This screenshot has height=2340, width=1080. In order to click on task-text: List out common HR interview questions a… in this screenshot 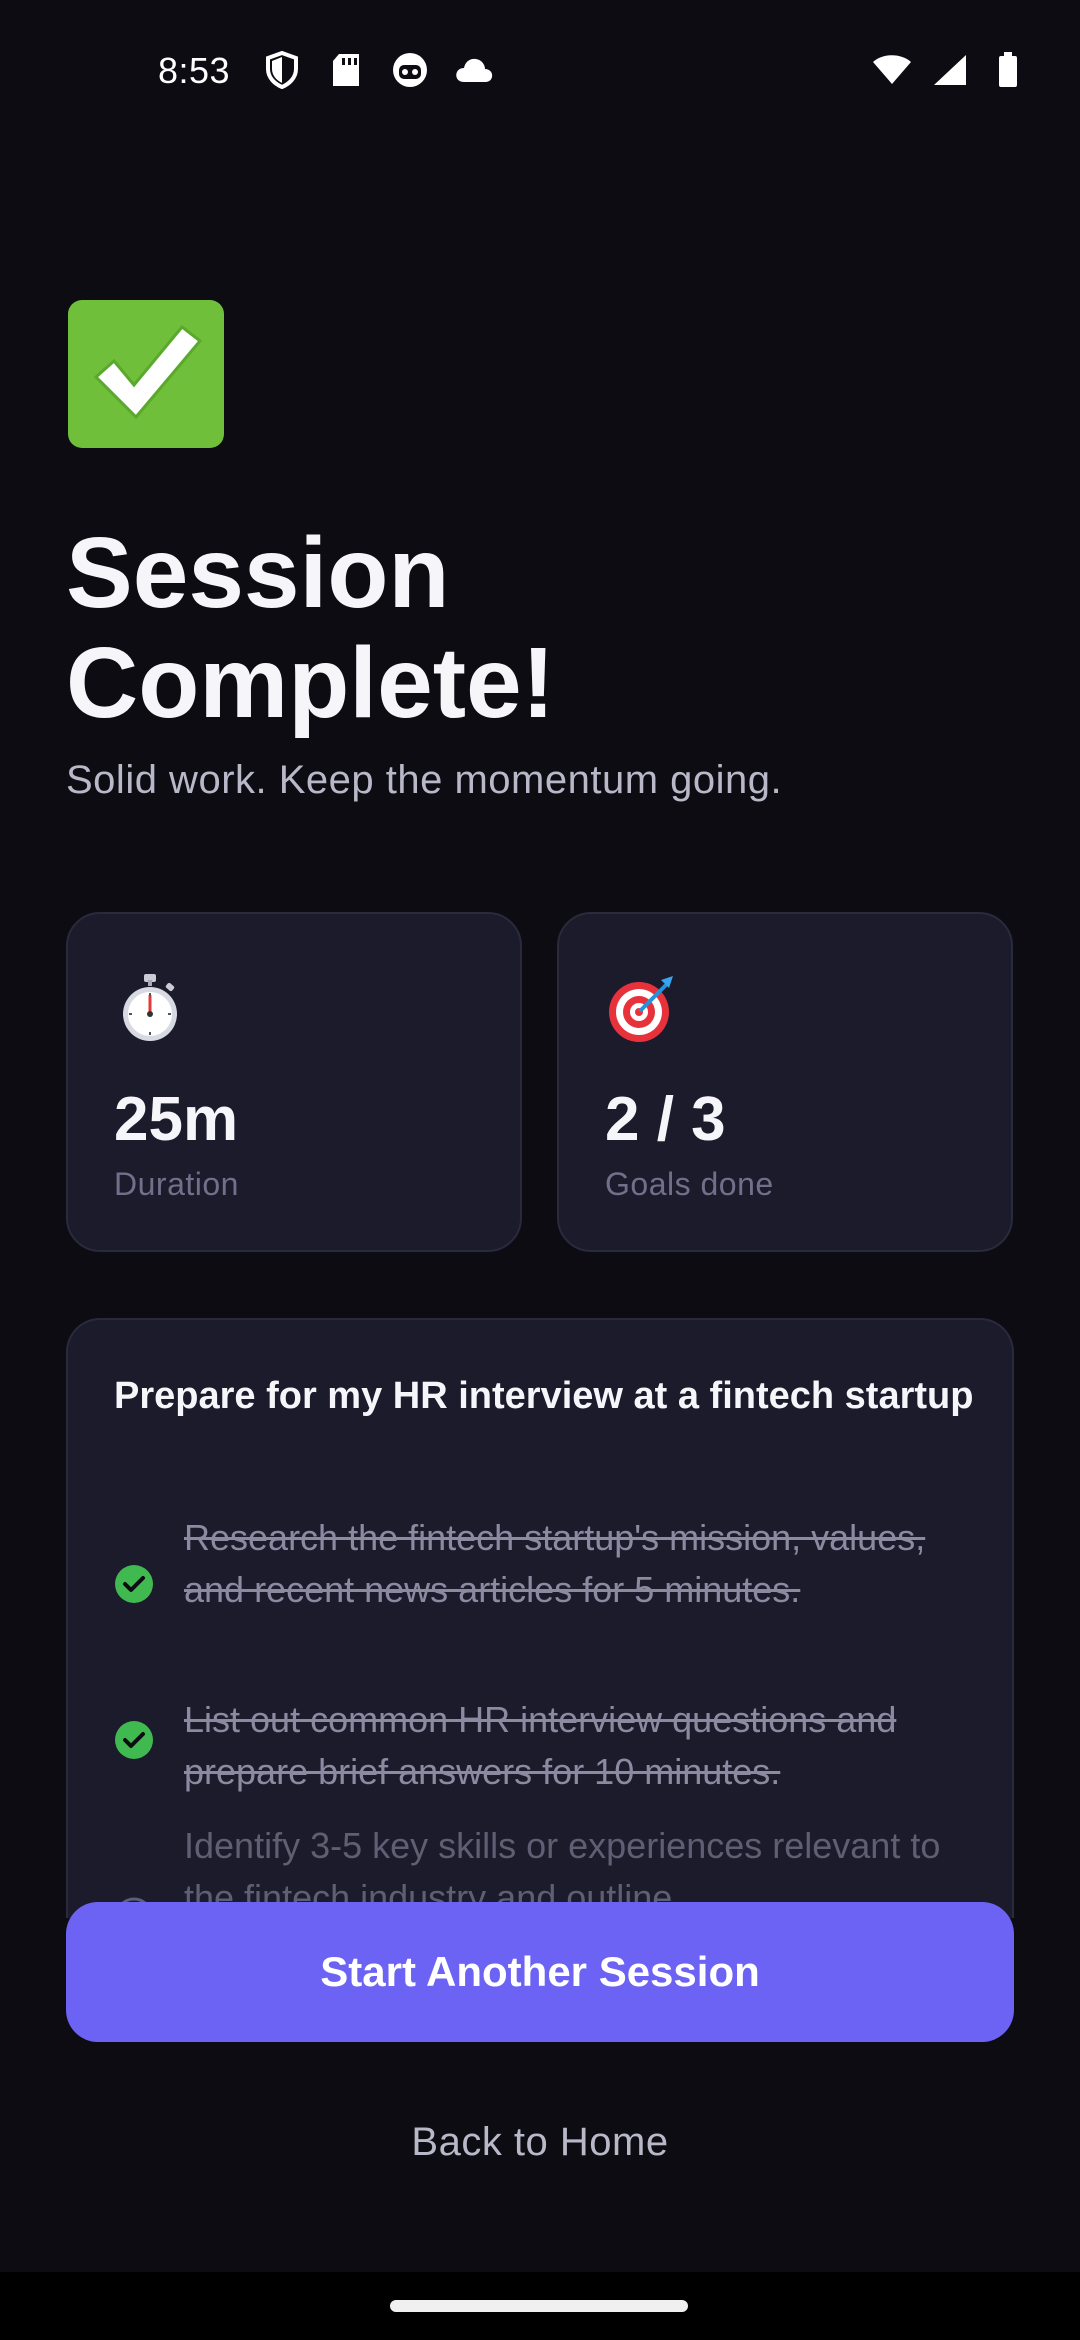, I will do `click(540, 1745)`.